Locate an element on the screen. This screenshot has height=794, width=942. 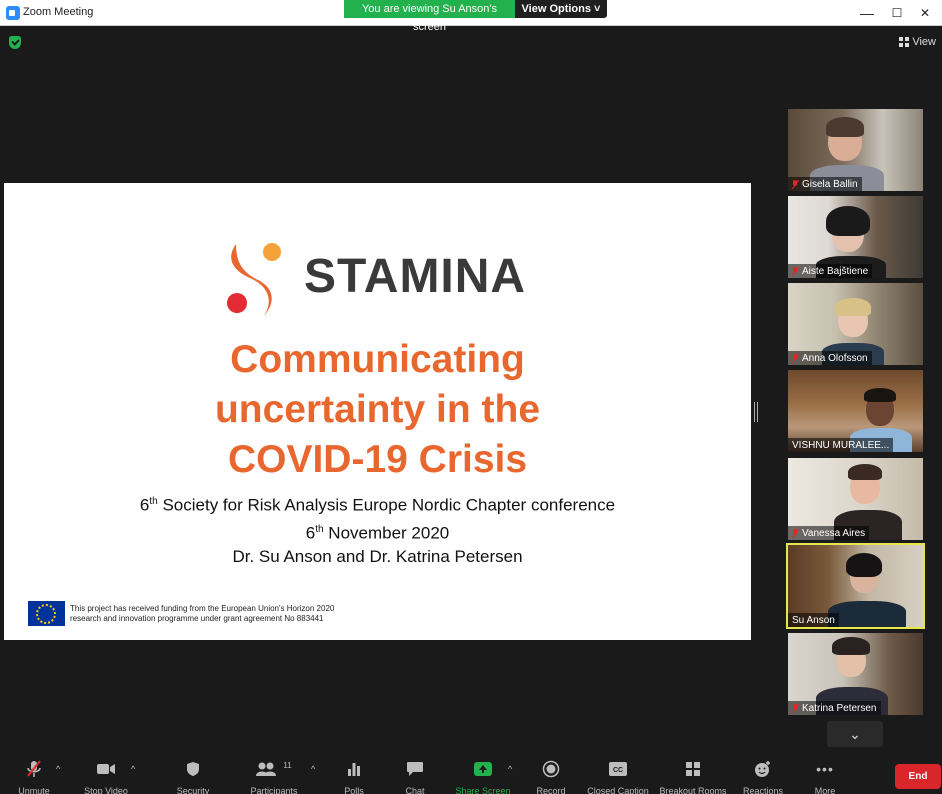
month-year: November 2020 is located at coordinates (386, 533).